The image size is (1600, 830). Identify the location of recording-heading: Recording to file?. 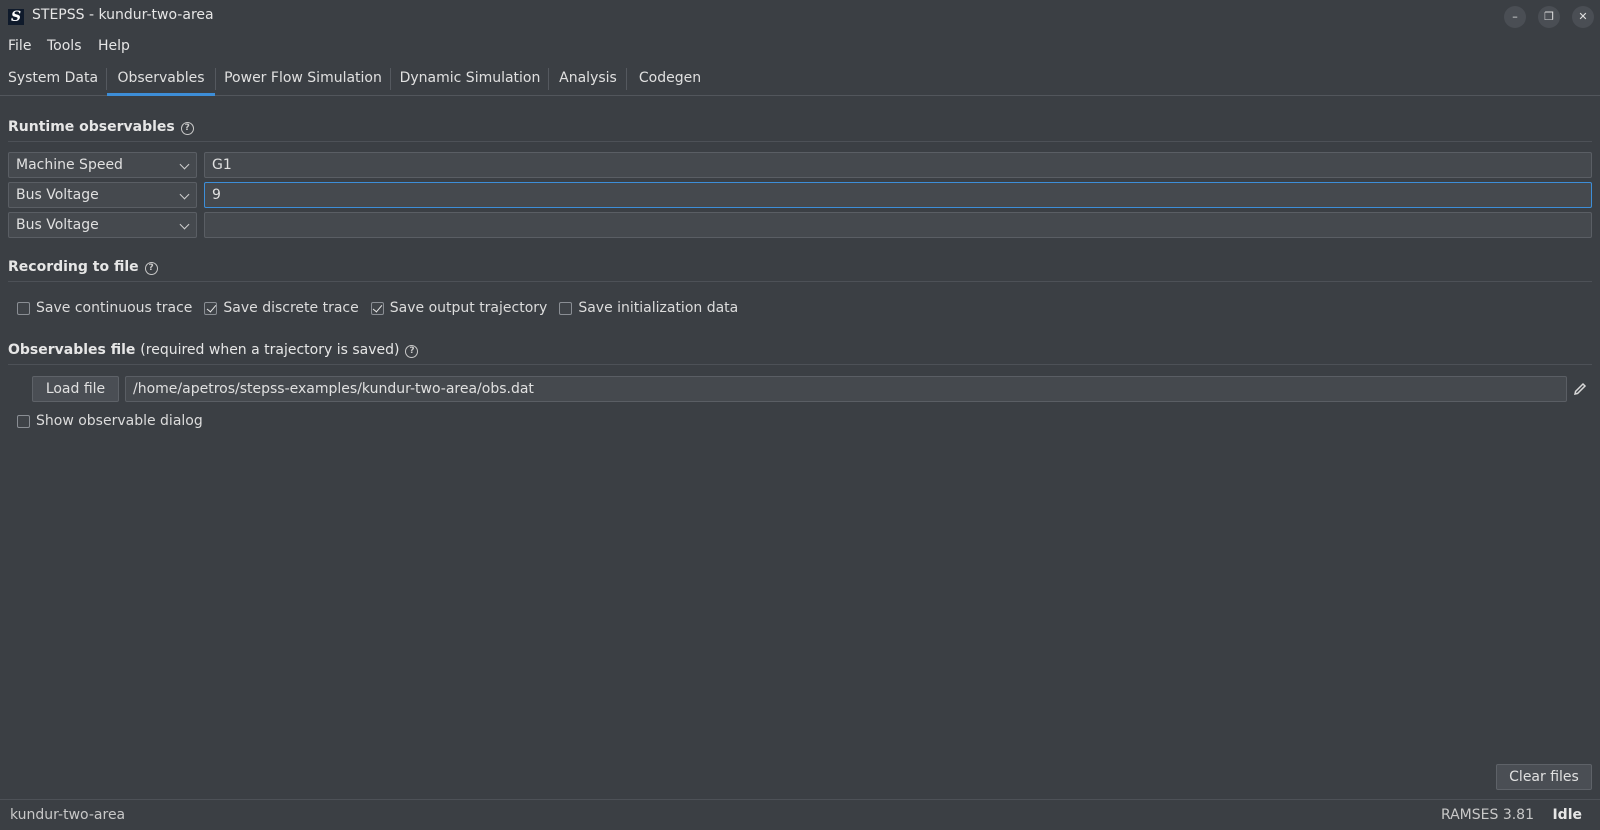
(83, 267).